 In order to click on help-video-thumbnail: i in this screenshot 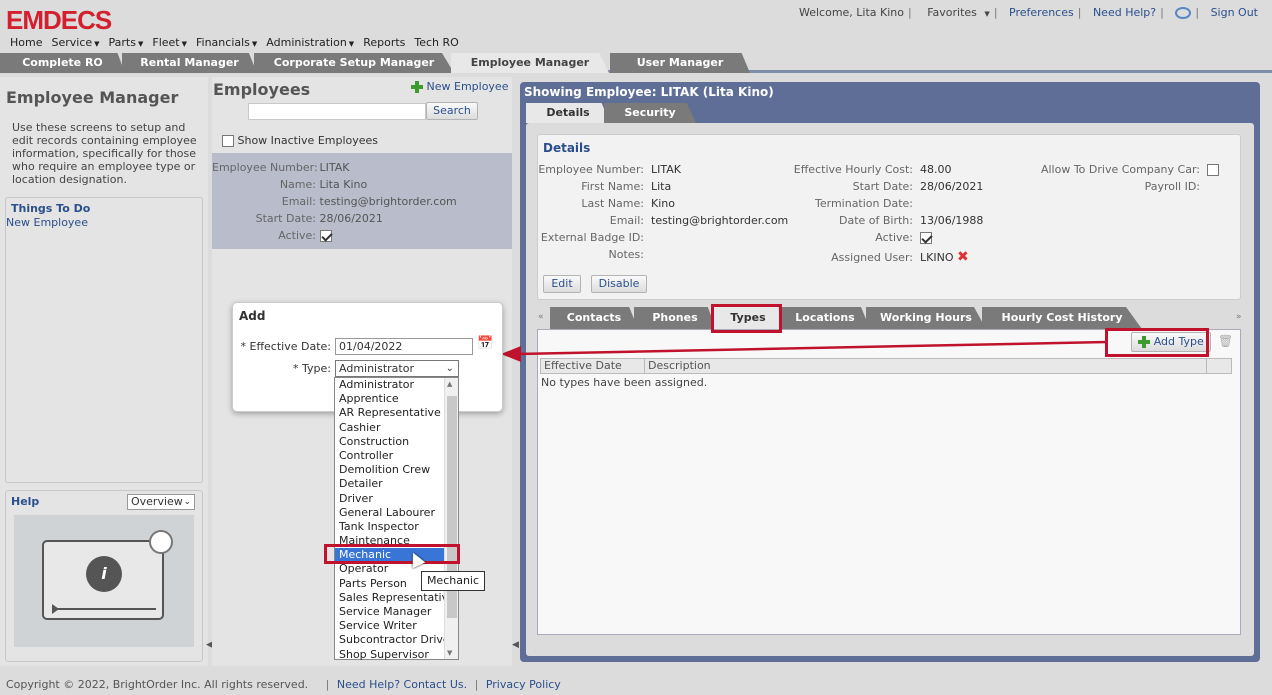, I will do `click(104, 581)`.